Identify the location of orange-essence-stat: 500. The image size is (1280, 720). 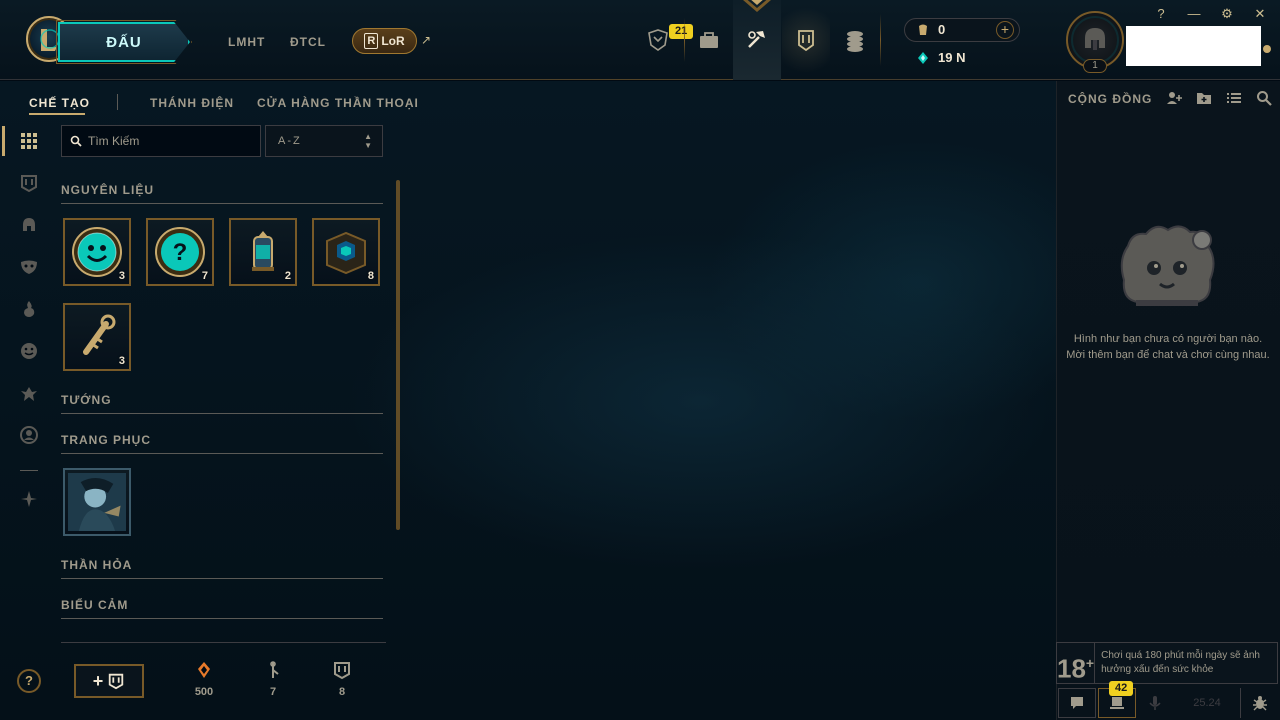
(204, 679).